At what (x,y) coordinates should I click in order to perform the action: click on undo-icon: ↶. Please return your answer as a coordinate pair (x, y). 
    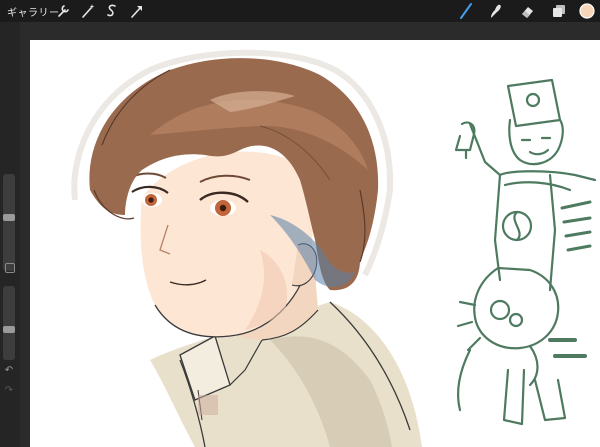
    Looking at the image, I should click on (9, 371).